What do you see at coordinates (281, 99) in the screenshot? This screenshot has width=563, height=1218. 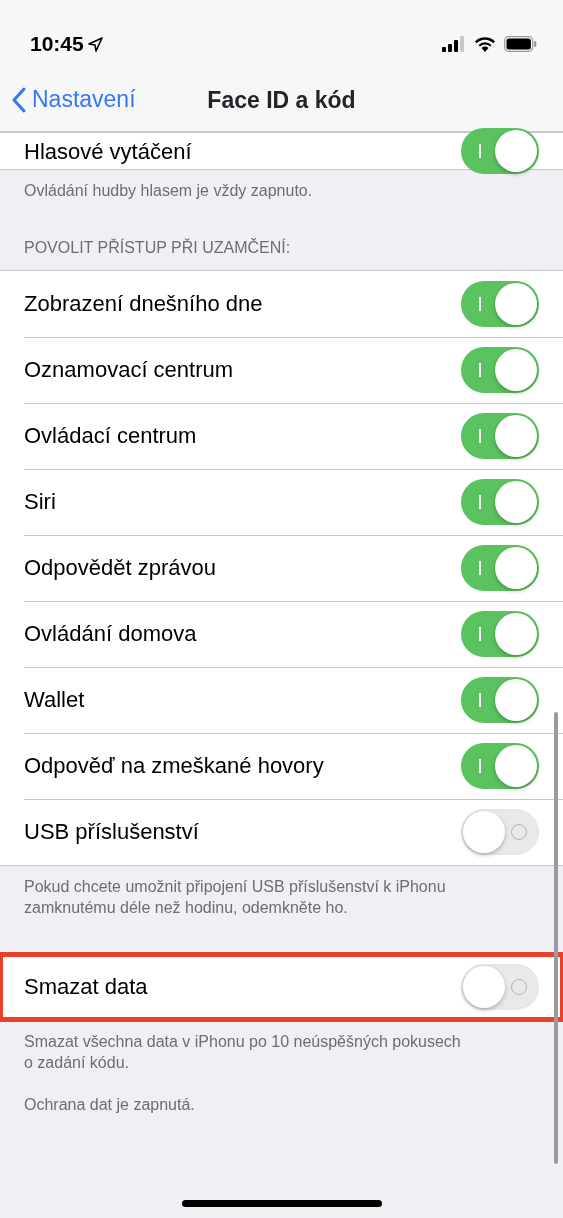 I see `screen-title: Face ID a kód` at bounding box center [281, 99].